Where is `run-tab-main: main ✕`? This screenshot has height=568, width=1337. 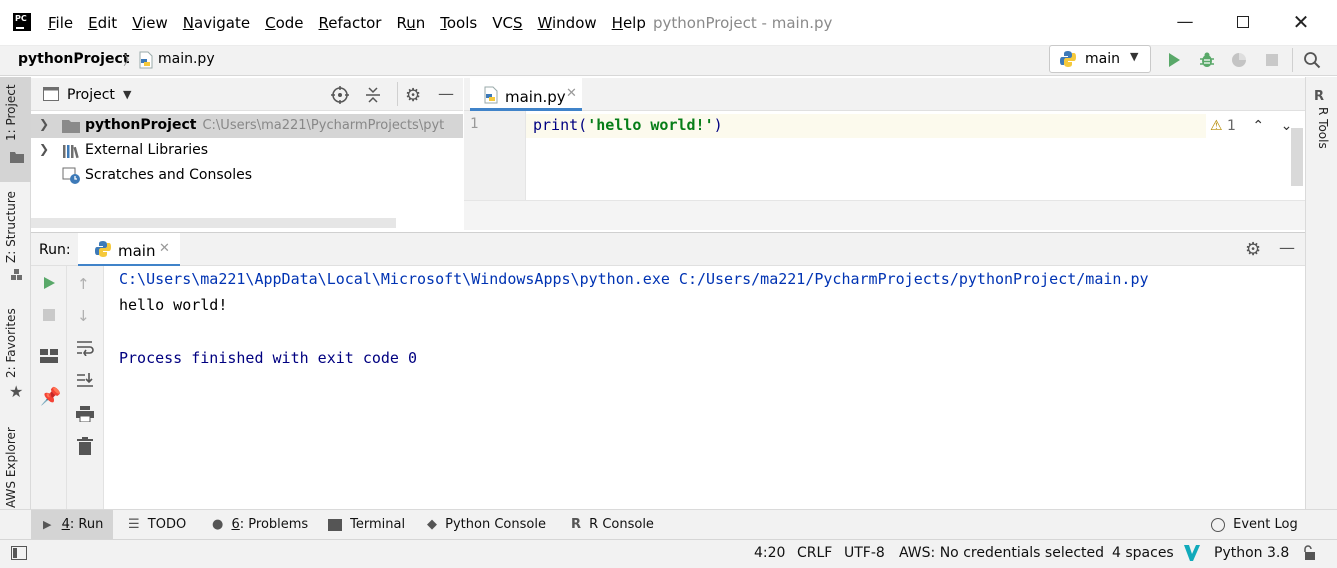
run-tab-main: main ✕ is located at coordinates (129, 250).